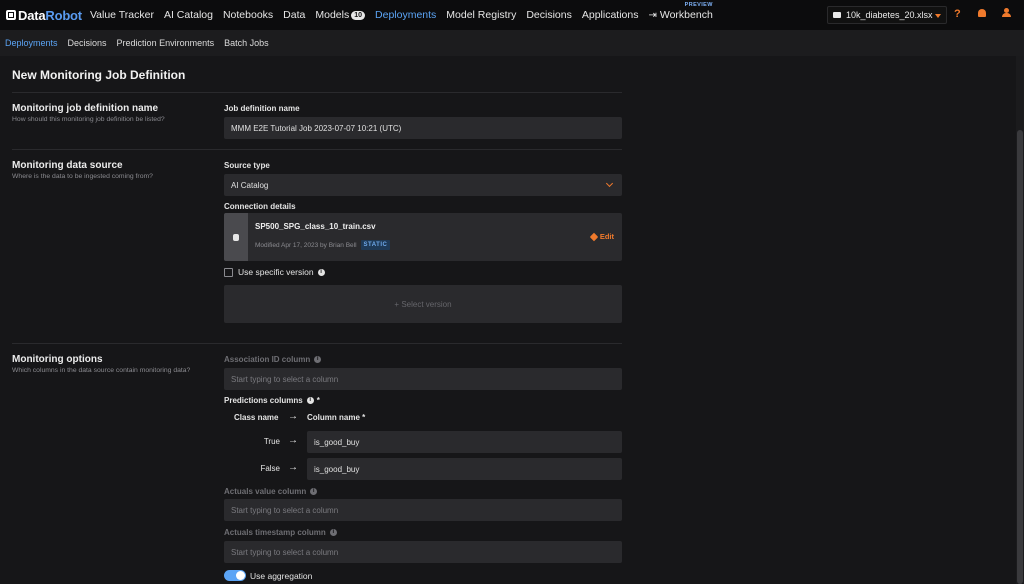  Describe the element at coordinates (270, 468) in the screenshot. I see `class-label-false: False` at that location.